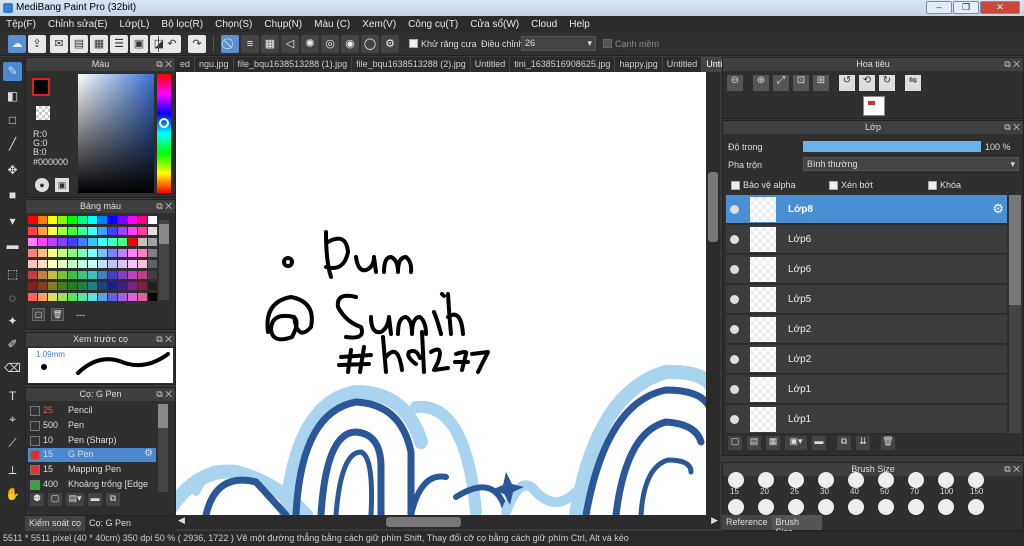 This screenshot has height=546, width=1024. Describe the element at coordinates (411, 64) in the screenshot. I see `doc-tab: file_bqu1638513288 (2).jpg` at that location.